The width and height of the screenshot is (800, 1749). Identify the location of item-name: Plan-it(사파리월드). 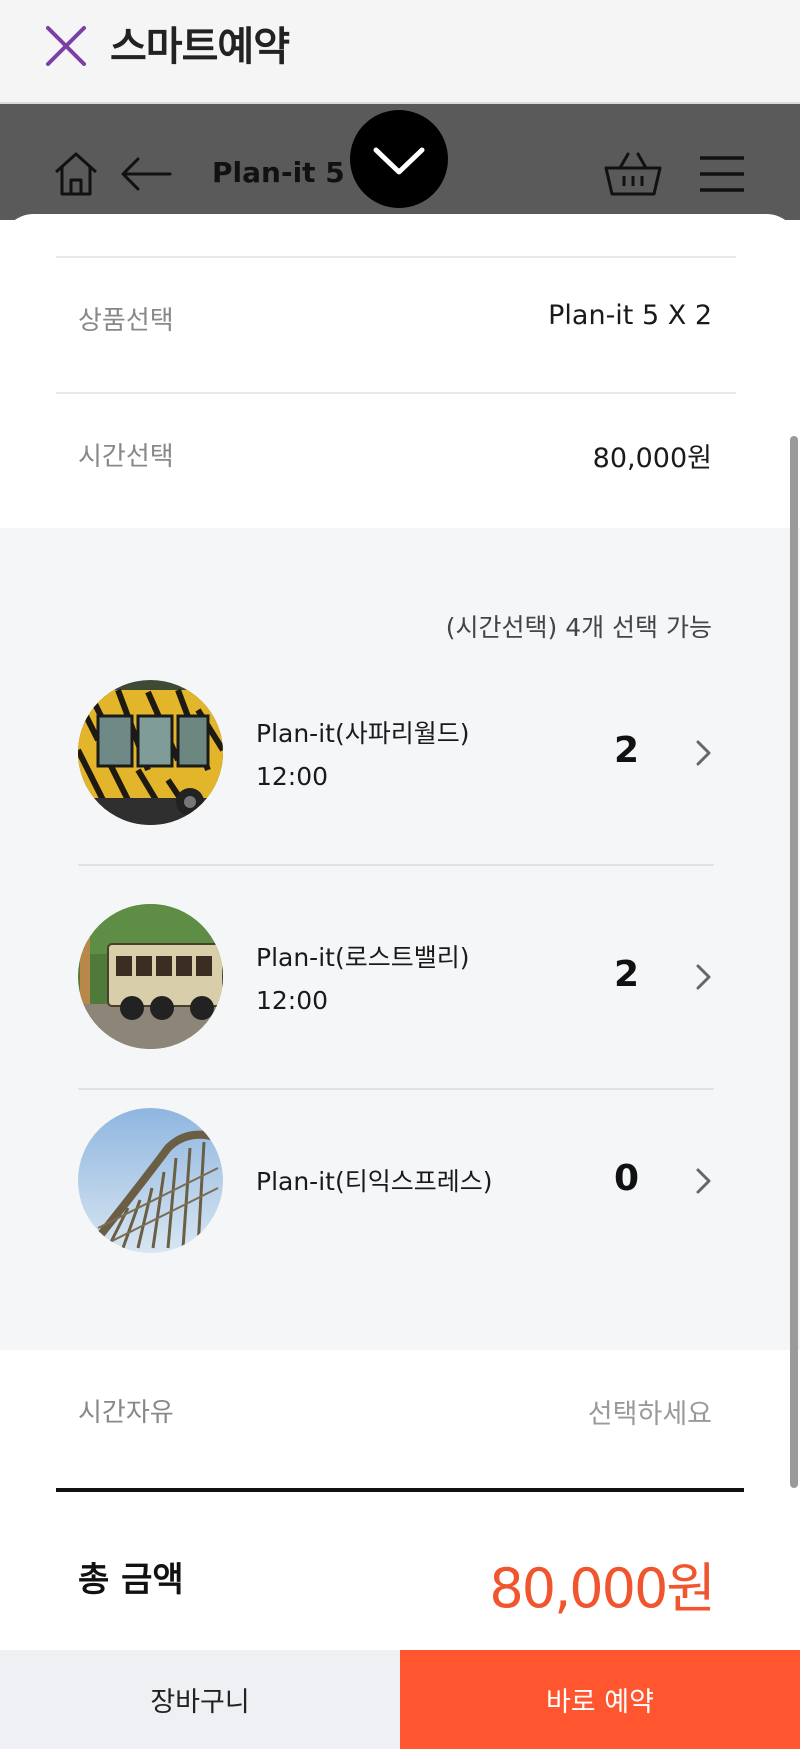
(363, 733).